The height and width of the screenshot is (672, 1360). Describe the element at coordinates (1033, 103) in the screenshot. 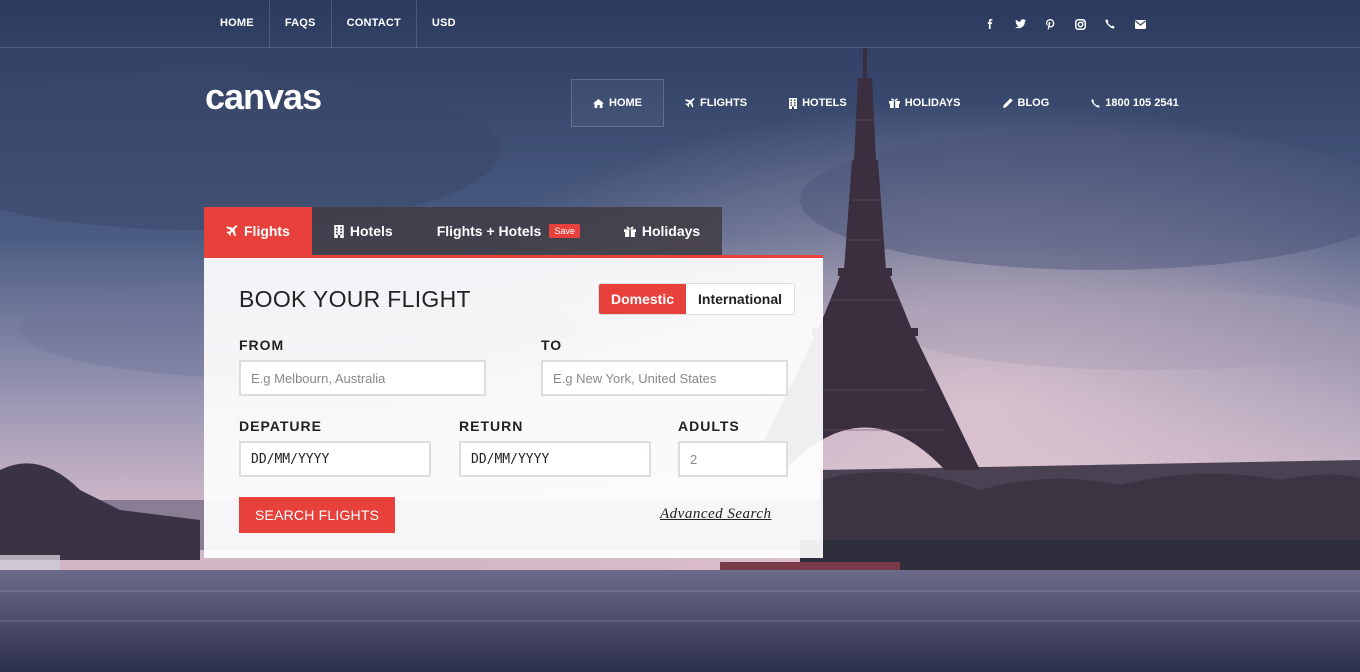

I see `nav-blog-label: BLOG` at that location.